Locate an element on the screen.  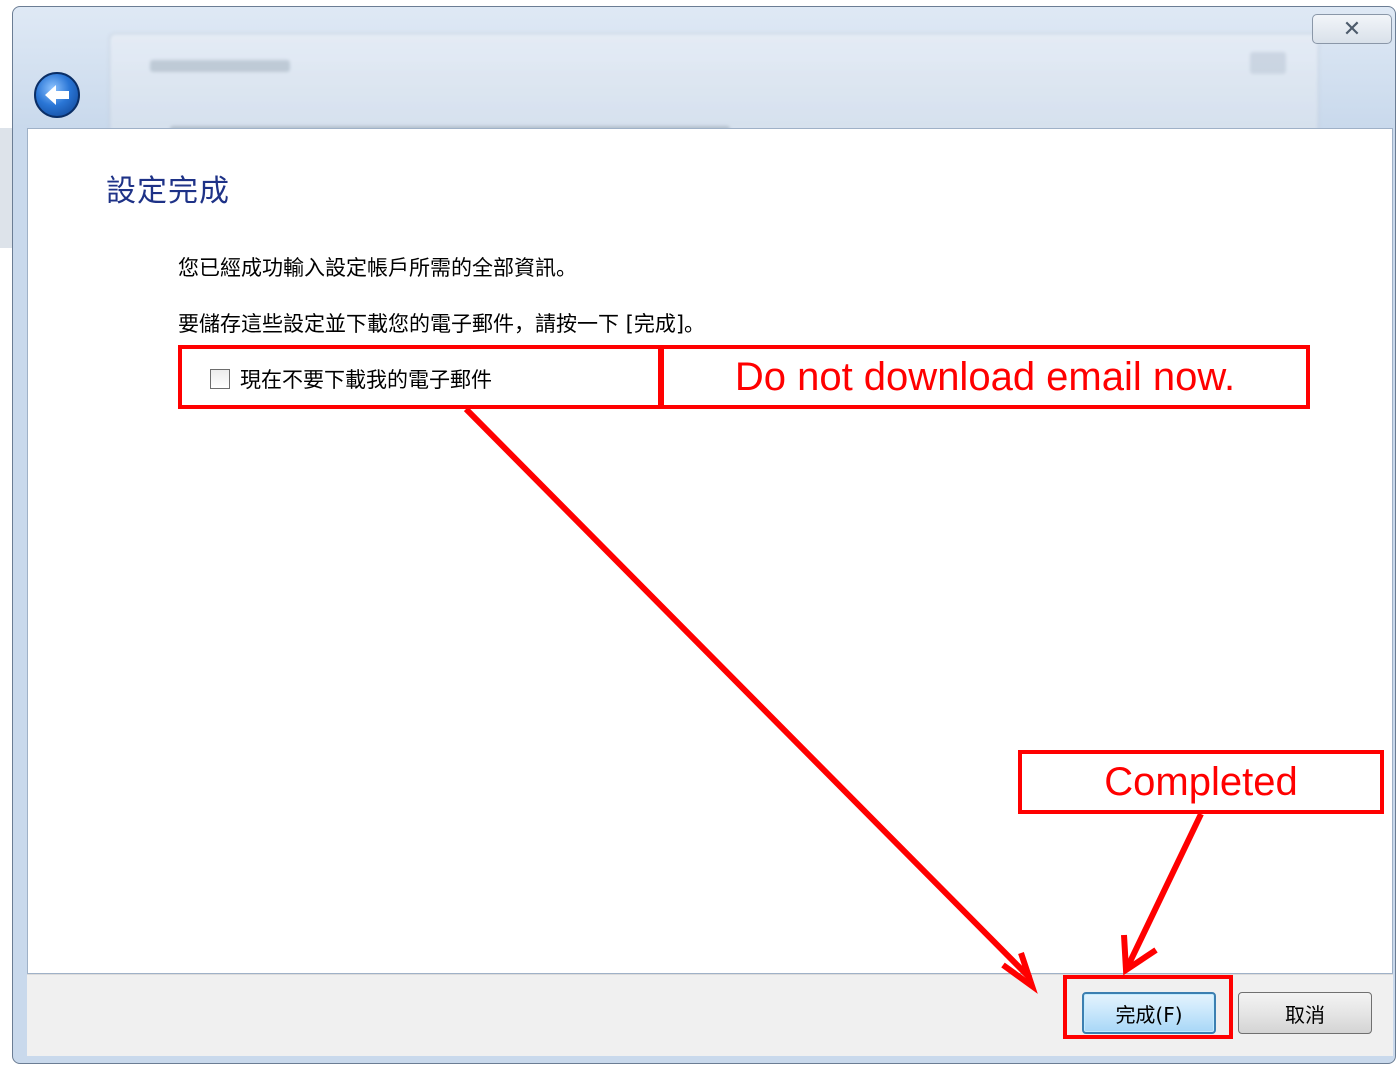
back-button is located at coordinates (57, 95).